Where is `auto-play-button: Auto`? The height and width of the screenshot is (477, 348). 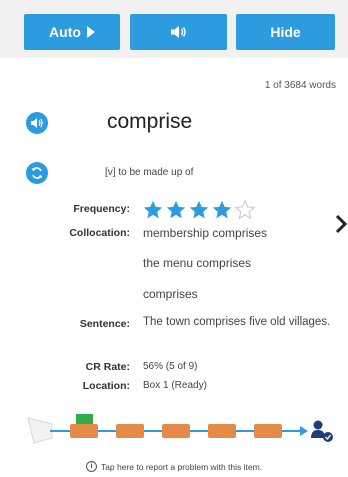
auto-play-button: Auto is located at coordinates (72, 32).